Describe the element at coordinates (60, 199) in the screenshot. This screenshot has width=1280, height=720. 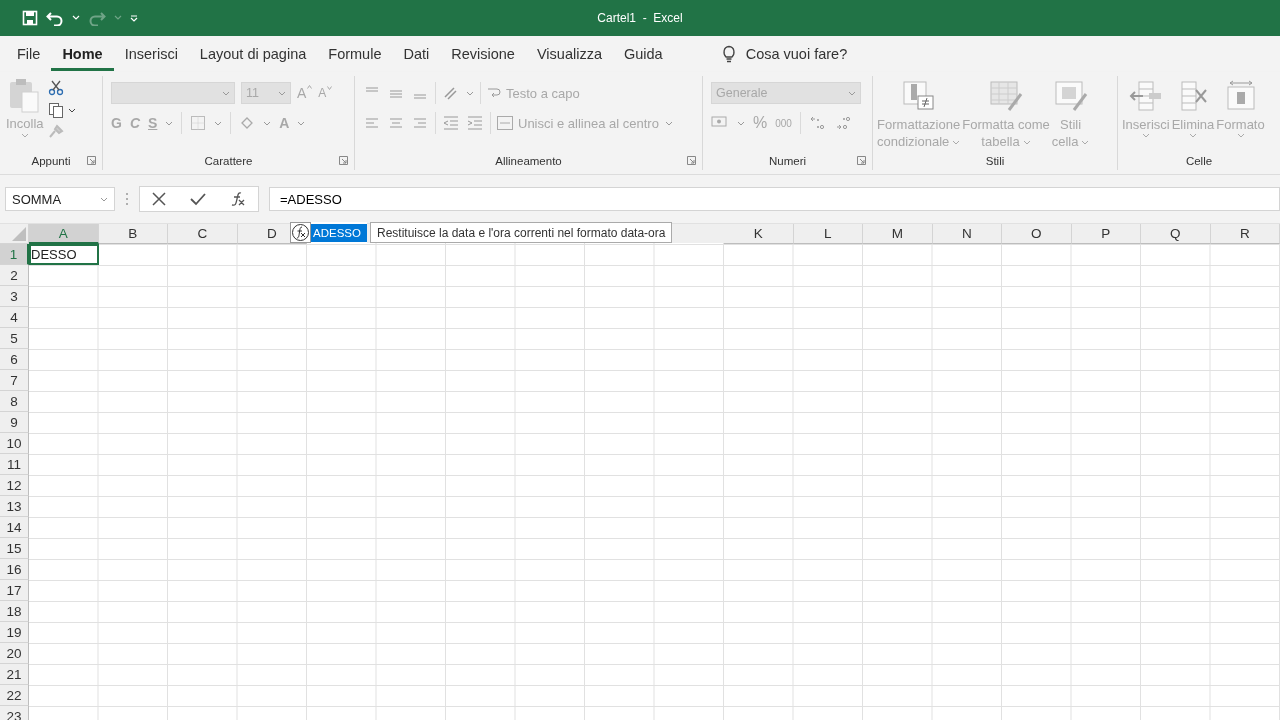
I see `name-box: SOMMA` at that location.